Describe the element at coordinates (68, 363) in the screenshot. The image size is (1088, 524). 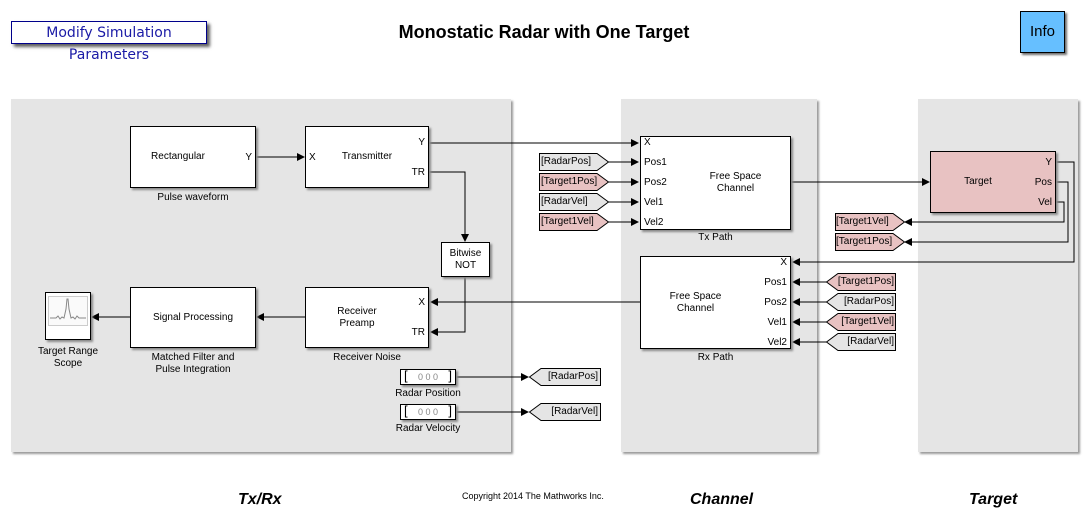
I see `scope-caption-line2: Scope` at that location.